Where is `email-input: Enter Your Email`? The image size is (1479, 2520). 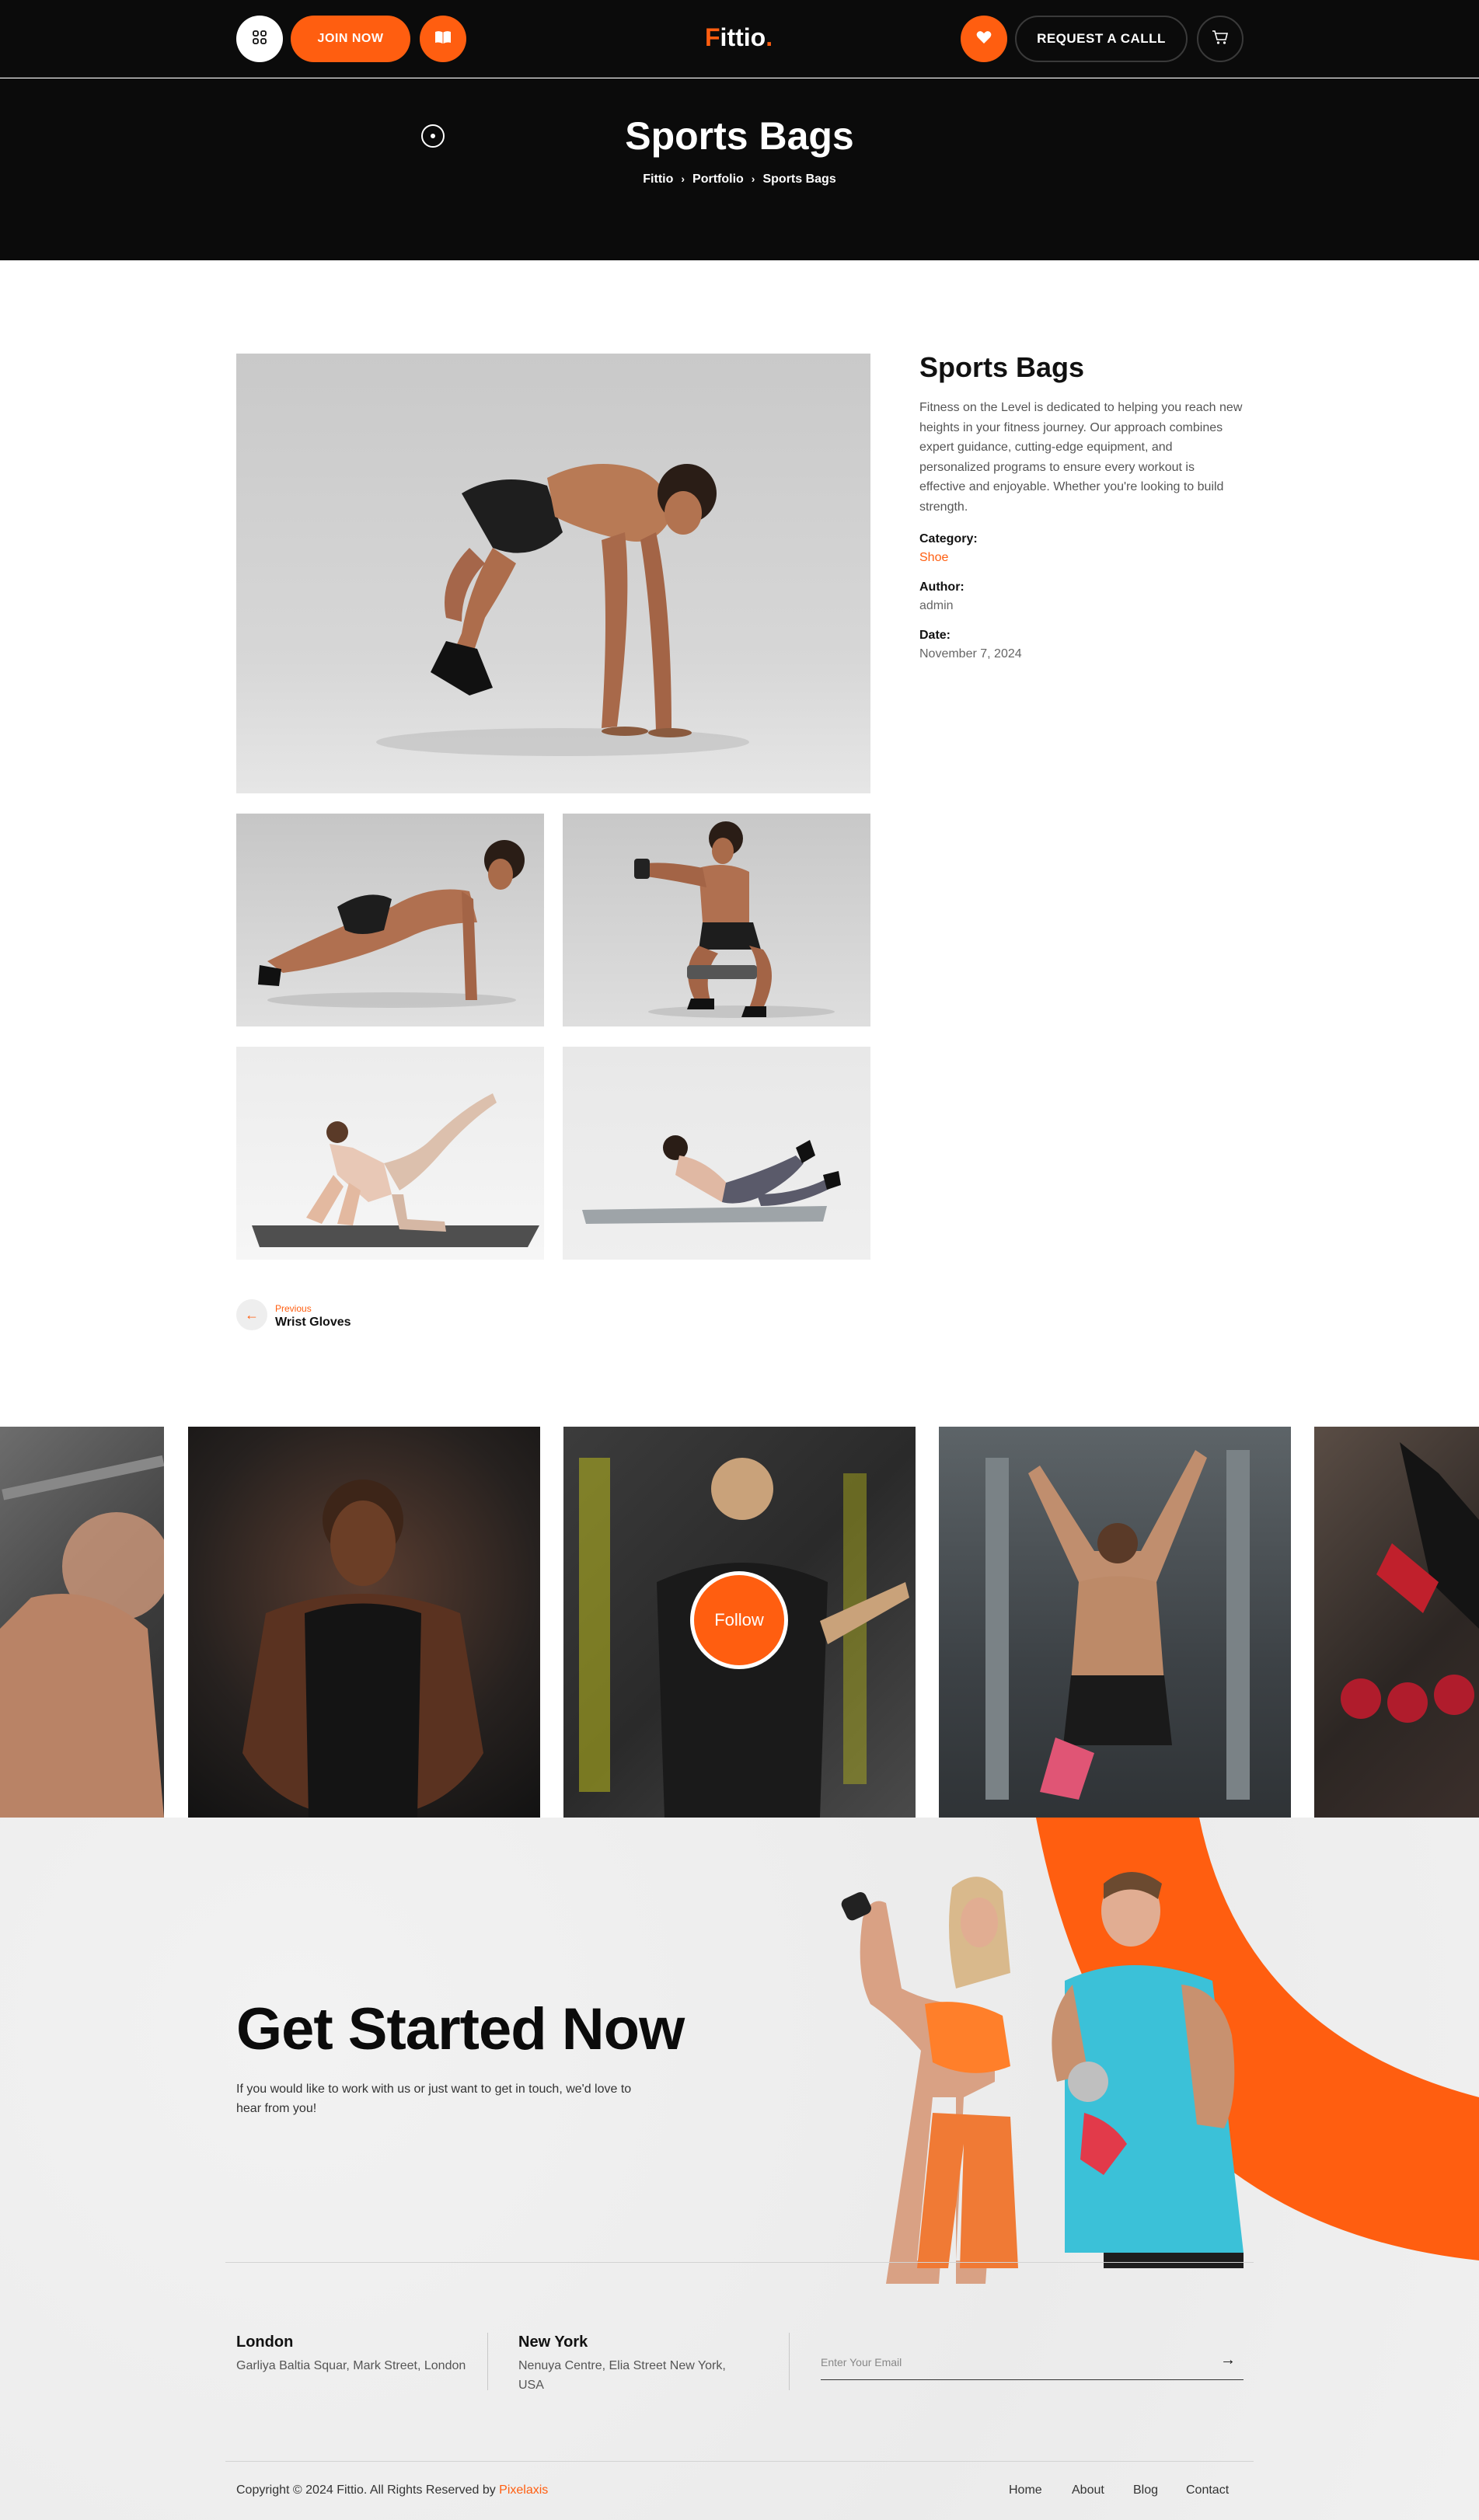 email-input: Enter Your Email is located at coordinates (862, 2362).